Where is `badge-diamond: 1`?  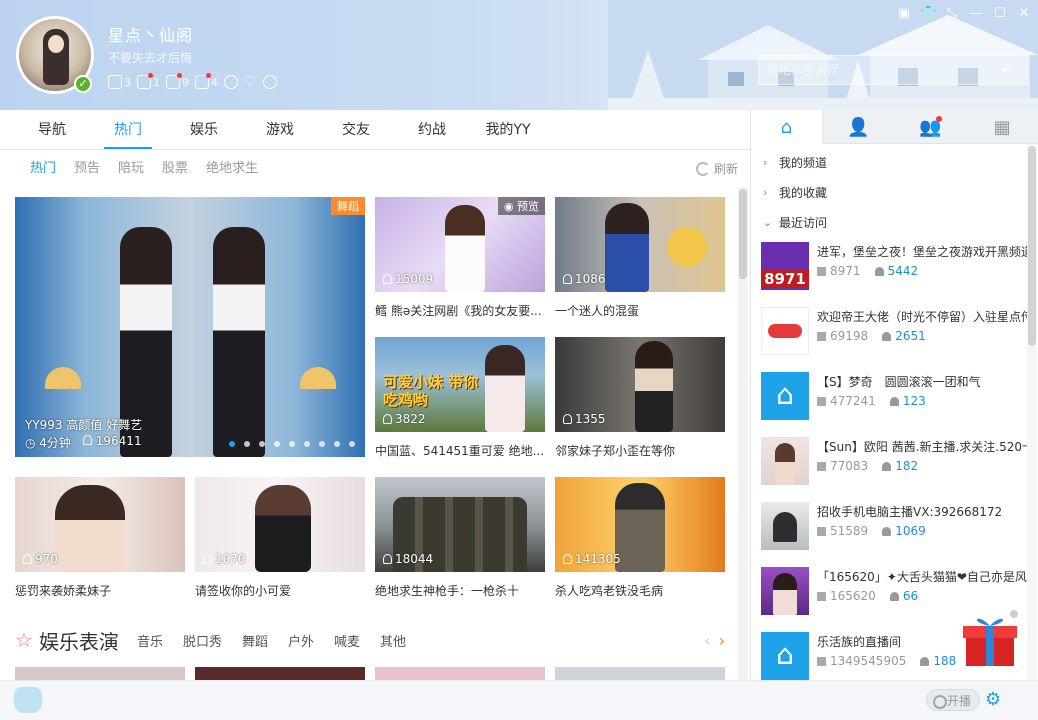 badge-diamond: 1 is located at coordinates (148, 81).